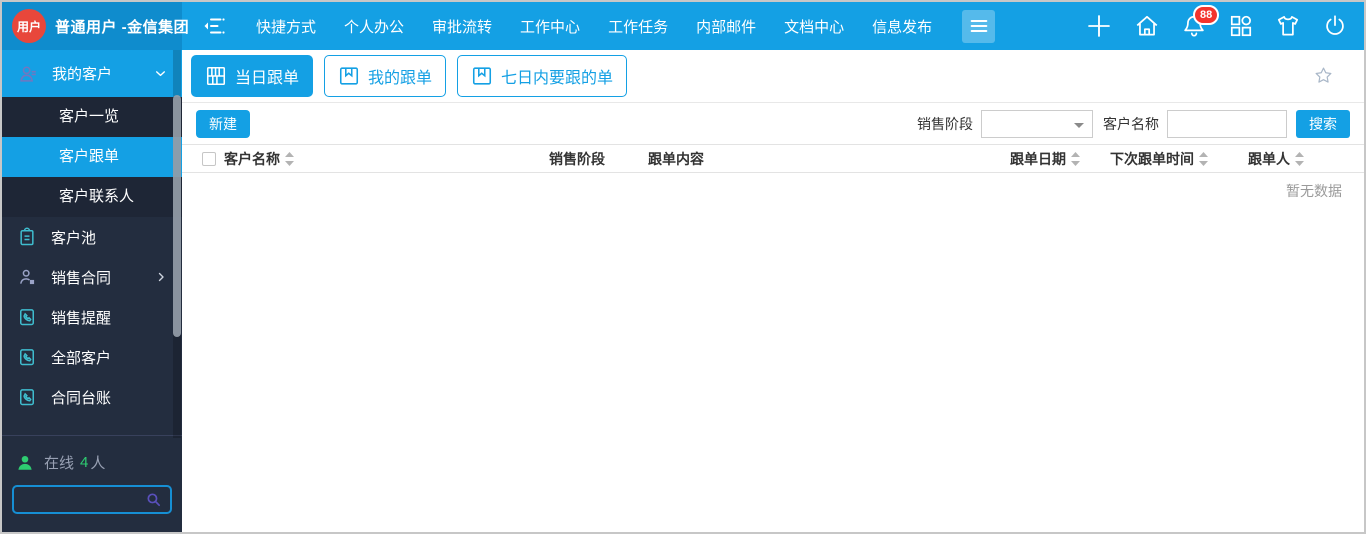  I want to click on tab-my-followups: 我的跟单, so click(385, 76).